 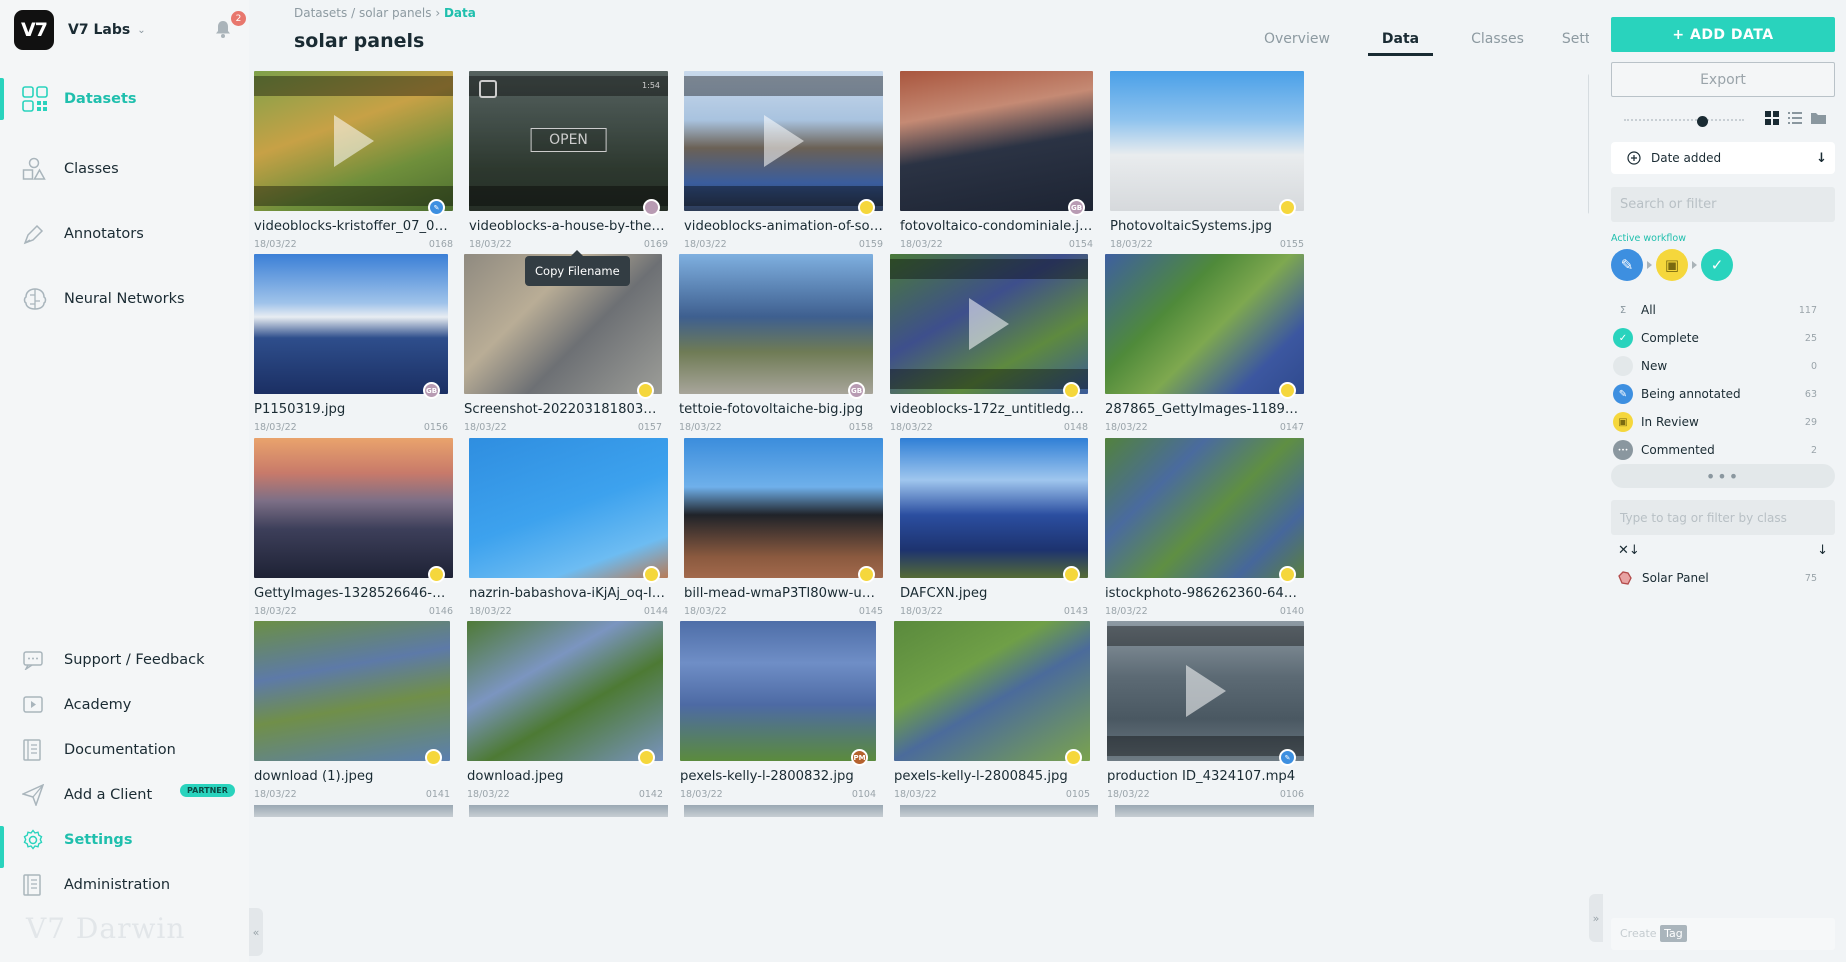 I want to click on dataset-item-card: download.jpeg 18/03/22 0142, so click(x=565, y=710).